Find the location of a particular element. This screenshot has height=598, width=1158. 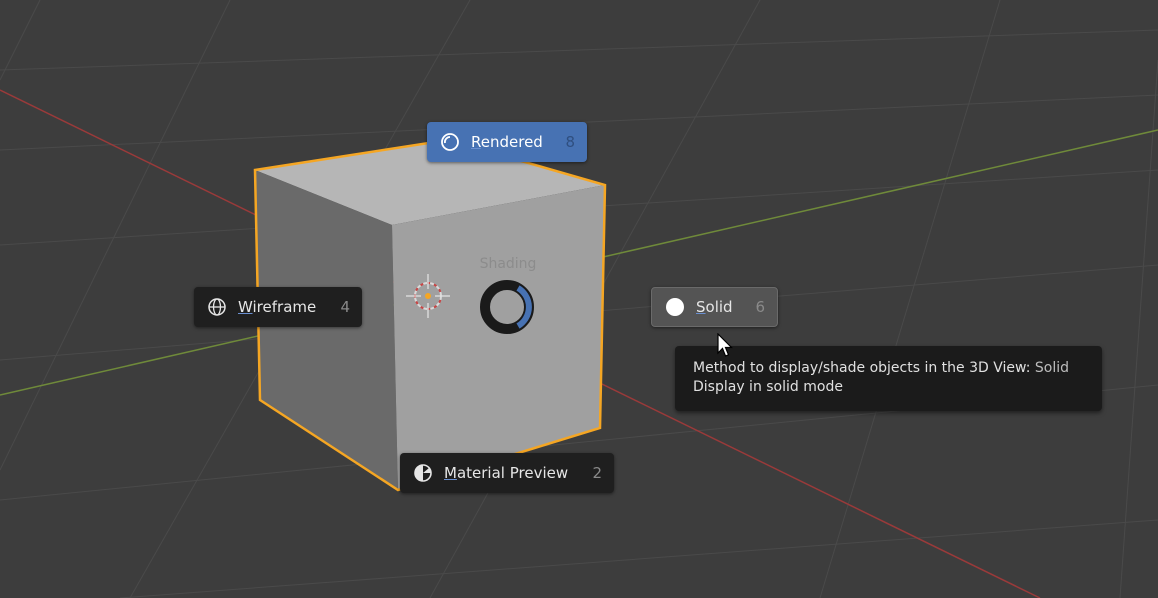

rendered-sphere-icon is located at coordinates (450, 142).